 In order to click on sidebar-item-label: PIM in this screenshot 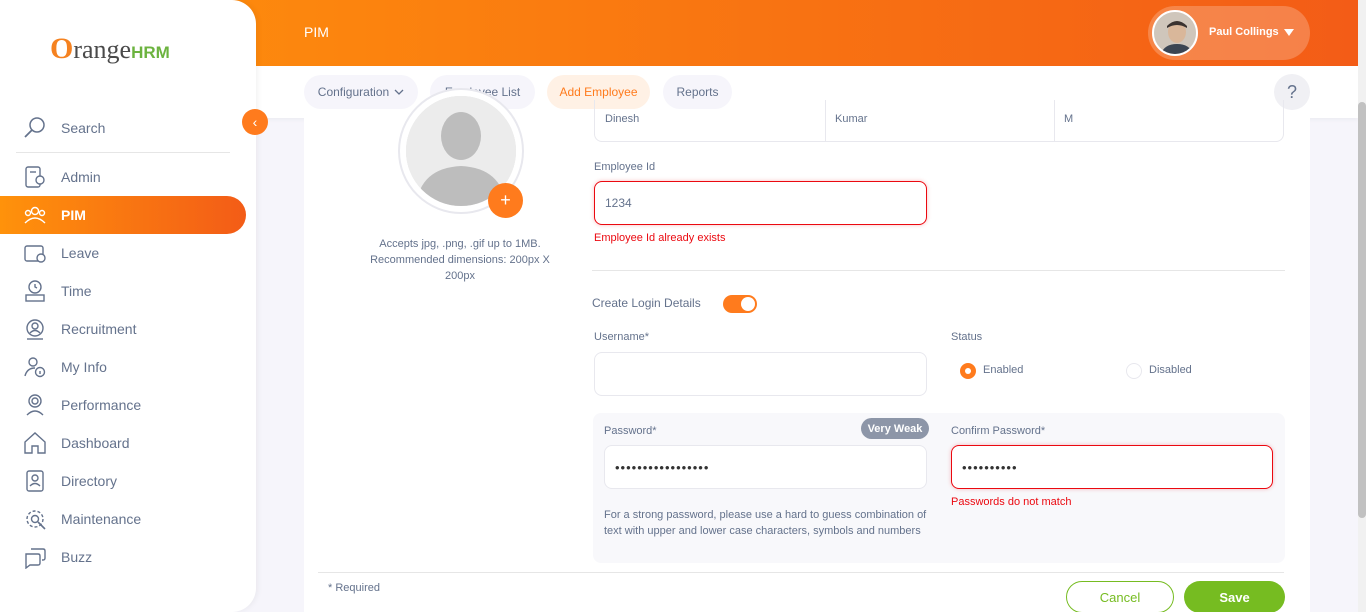, I will do `click(73, 215)`.